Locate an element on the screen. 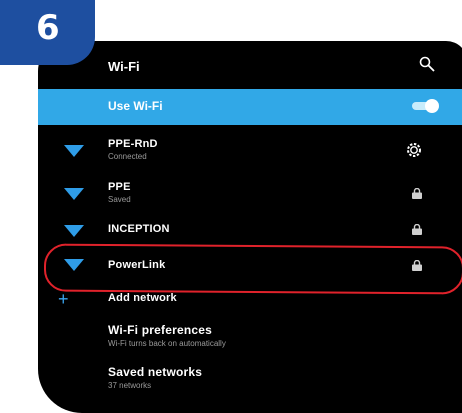 The width and height of the screenshot is (462, 413). use-wifi-label: Use Wi-Fi is located at coordinates (135, 106).